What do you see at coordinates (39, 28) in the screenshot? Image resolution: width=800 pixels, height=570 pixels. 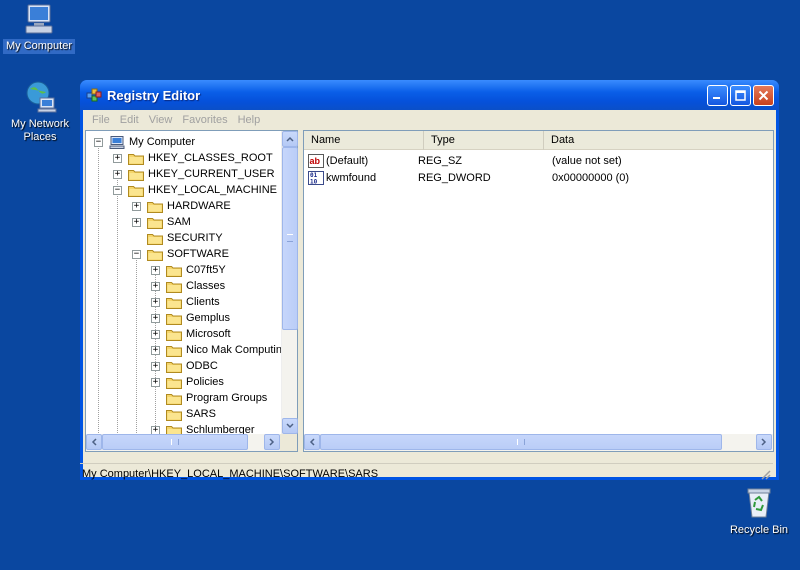 I see `desktop-icon-my-computer: My Computer` at bounding box center [39, 28].